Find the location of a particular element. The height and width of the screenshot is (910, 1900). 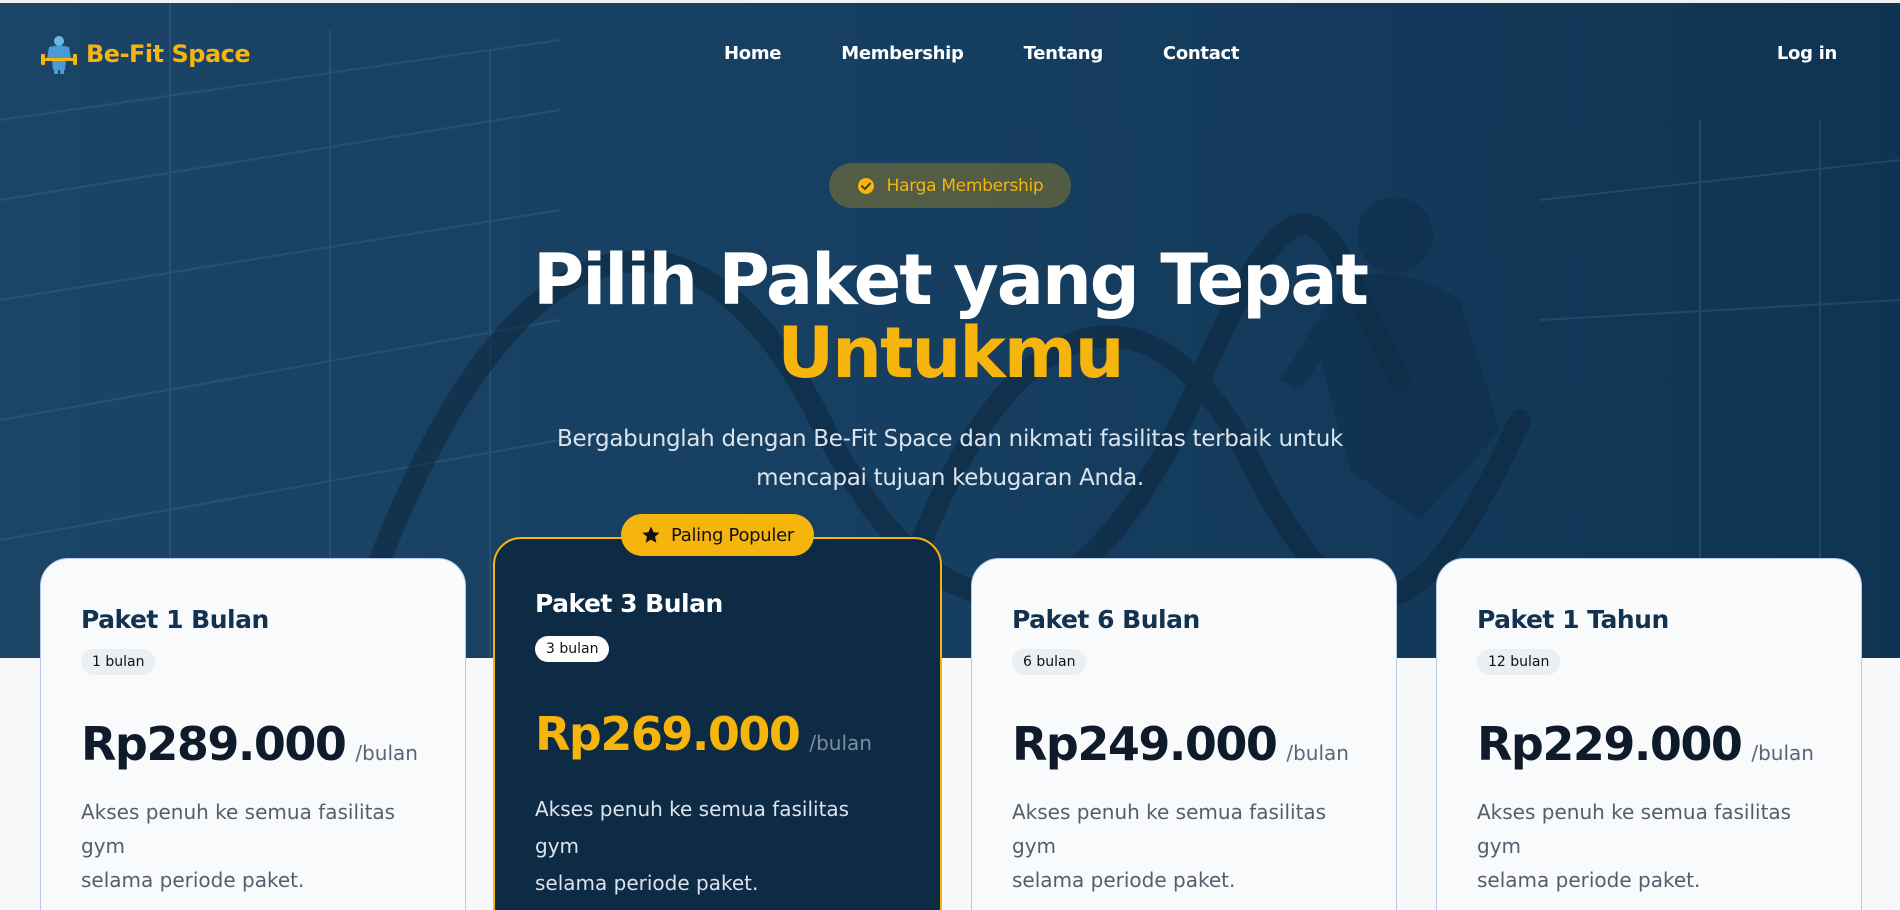

brand-logo: Be-Fit Space is located at coordinates (145, 54).